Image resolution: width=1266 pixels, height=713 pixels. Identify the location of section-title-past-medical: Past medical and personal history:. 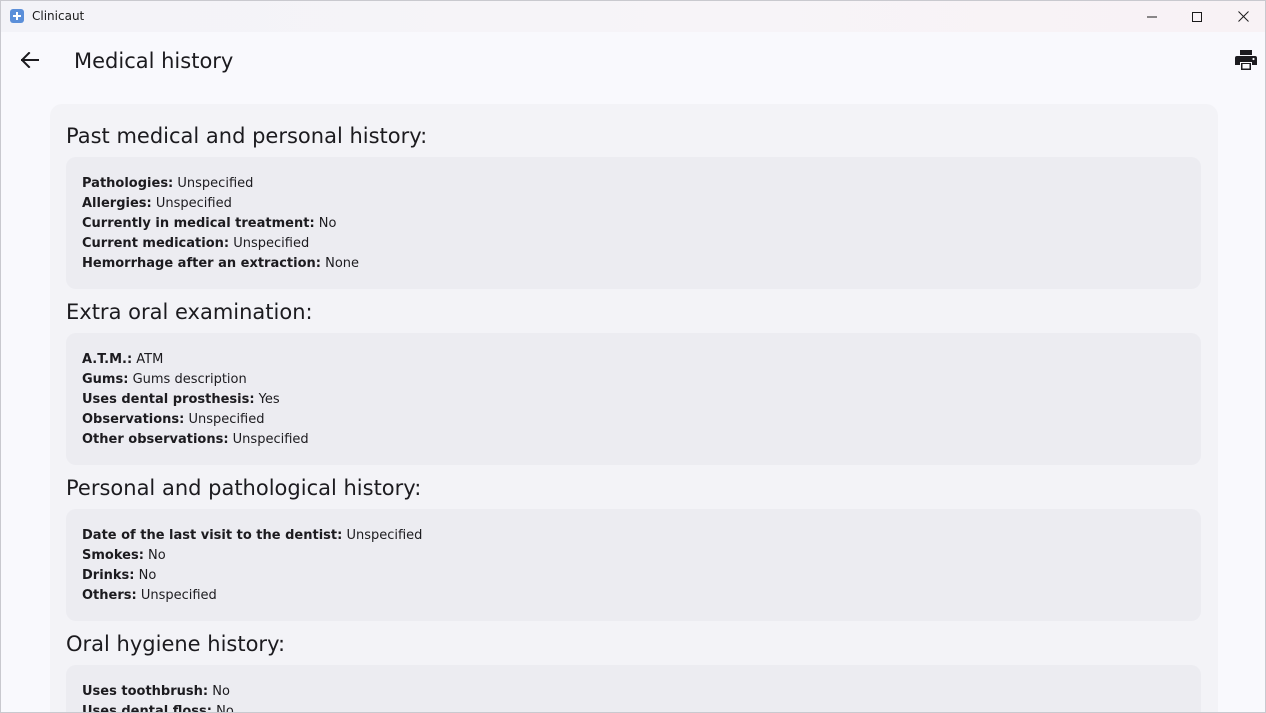
(247, 136).